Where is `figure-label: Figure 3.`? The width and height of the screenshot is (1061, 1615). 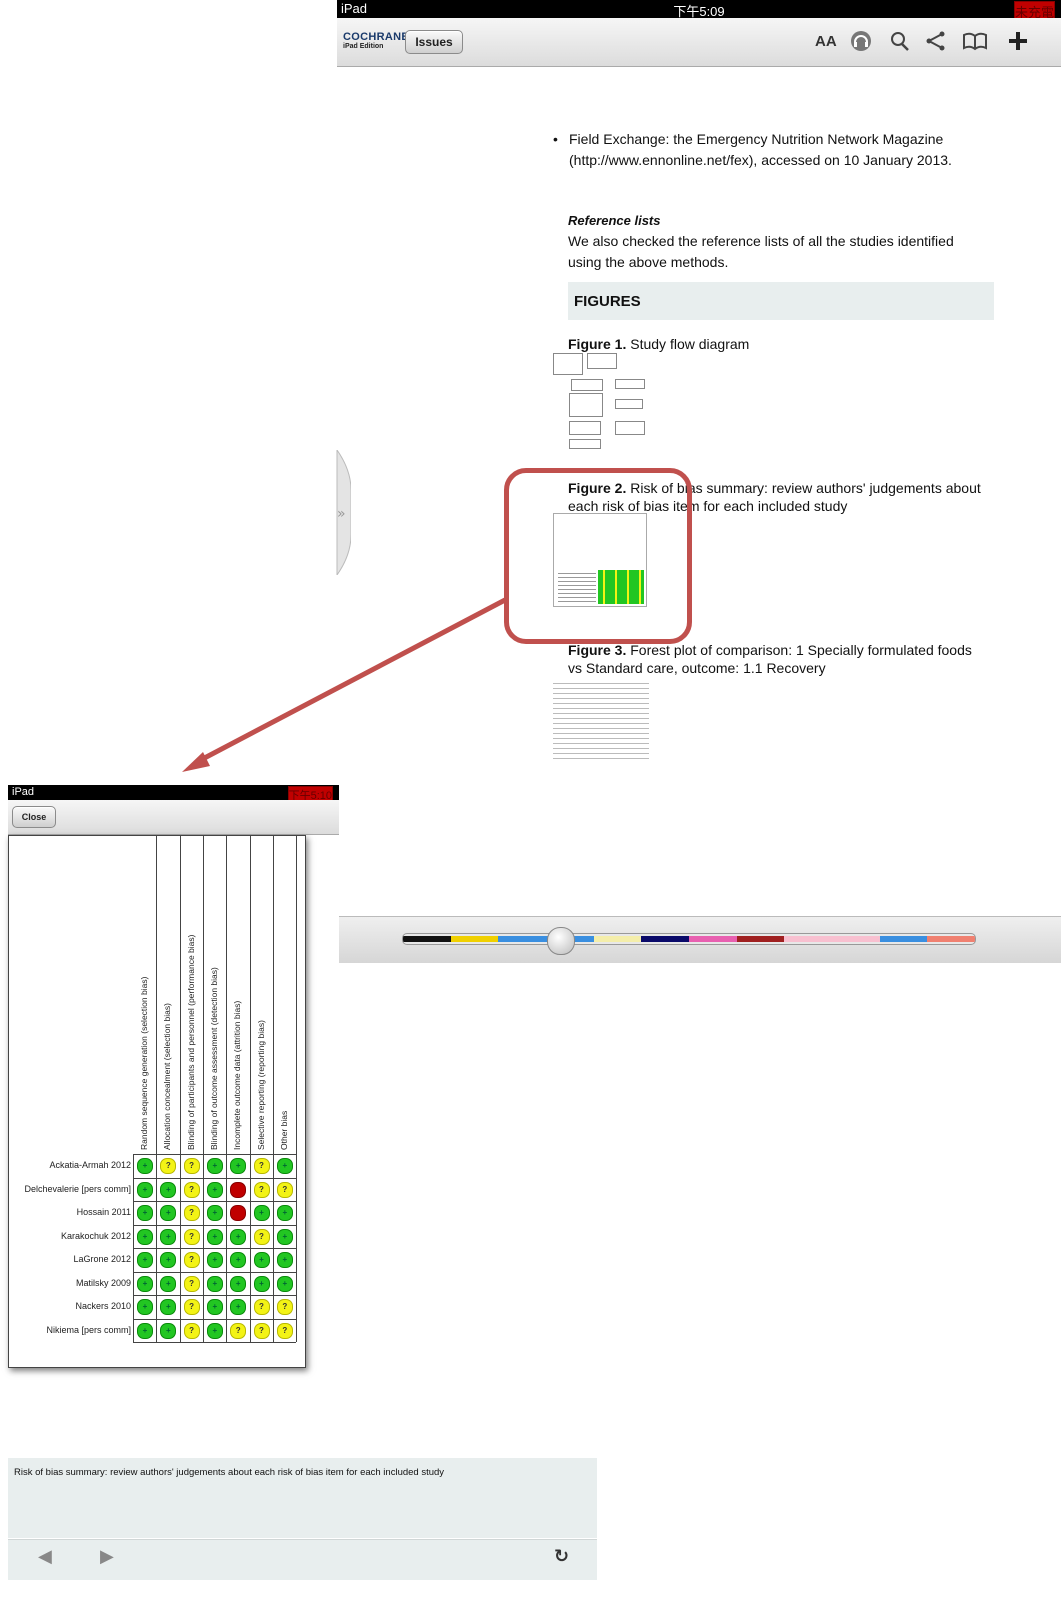
figure-label: Figure 3. is located at coordinates (597, 650).